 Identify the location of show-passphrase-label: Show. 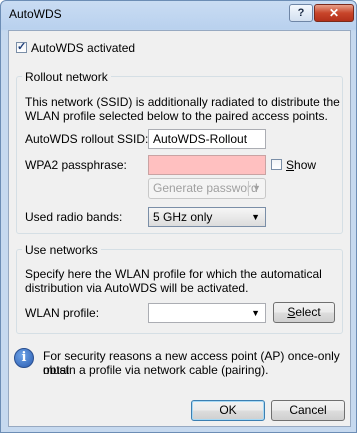
(301, 165).